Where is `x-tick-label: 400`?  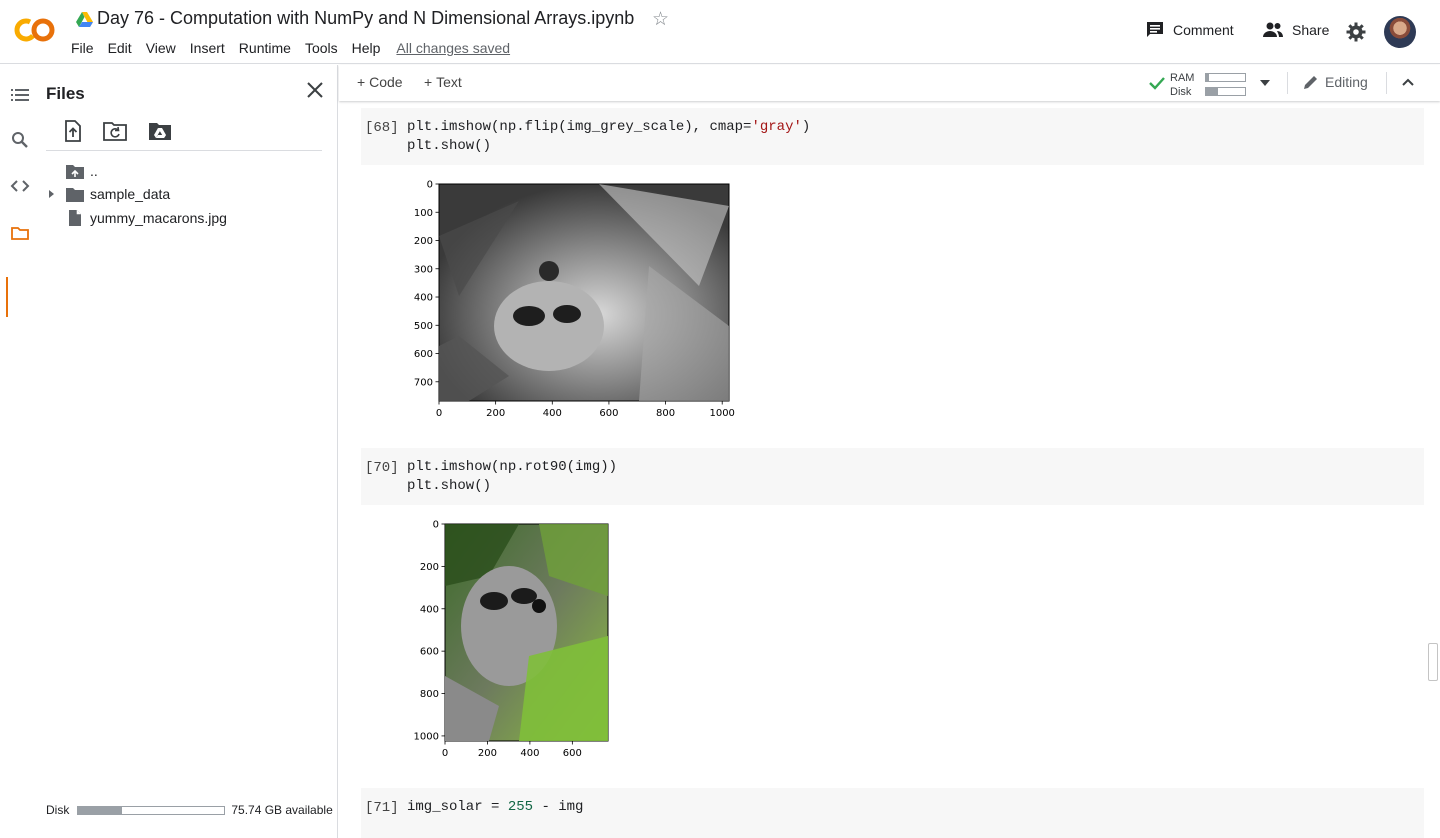 x-tick-label: 400 is located at coordinates (529, 753).